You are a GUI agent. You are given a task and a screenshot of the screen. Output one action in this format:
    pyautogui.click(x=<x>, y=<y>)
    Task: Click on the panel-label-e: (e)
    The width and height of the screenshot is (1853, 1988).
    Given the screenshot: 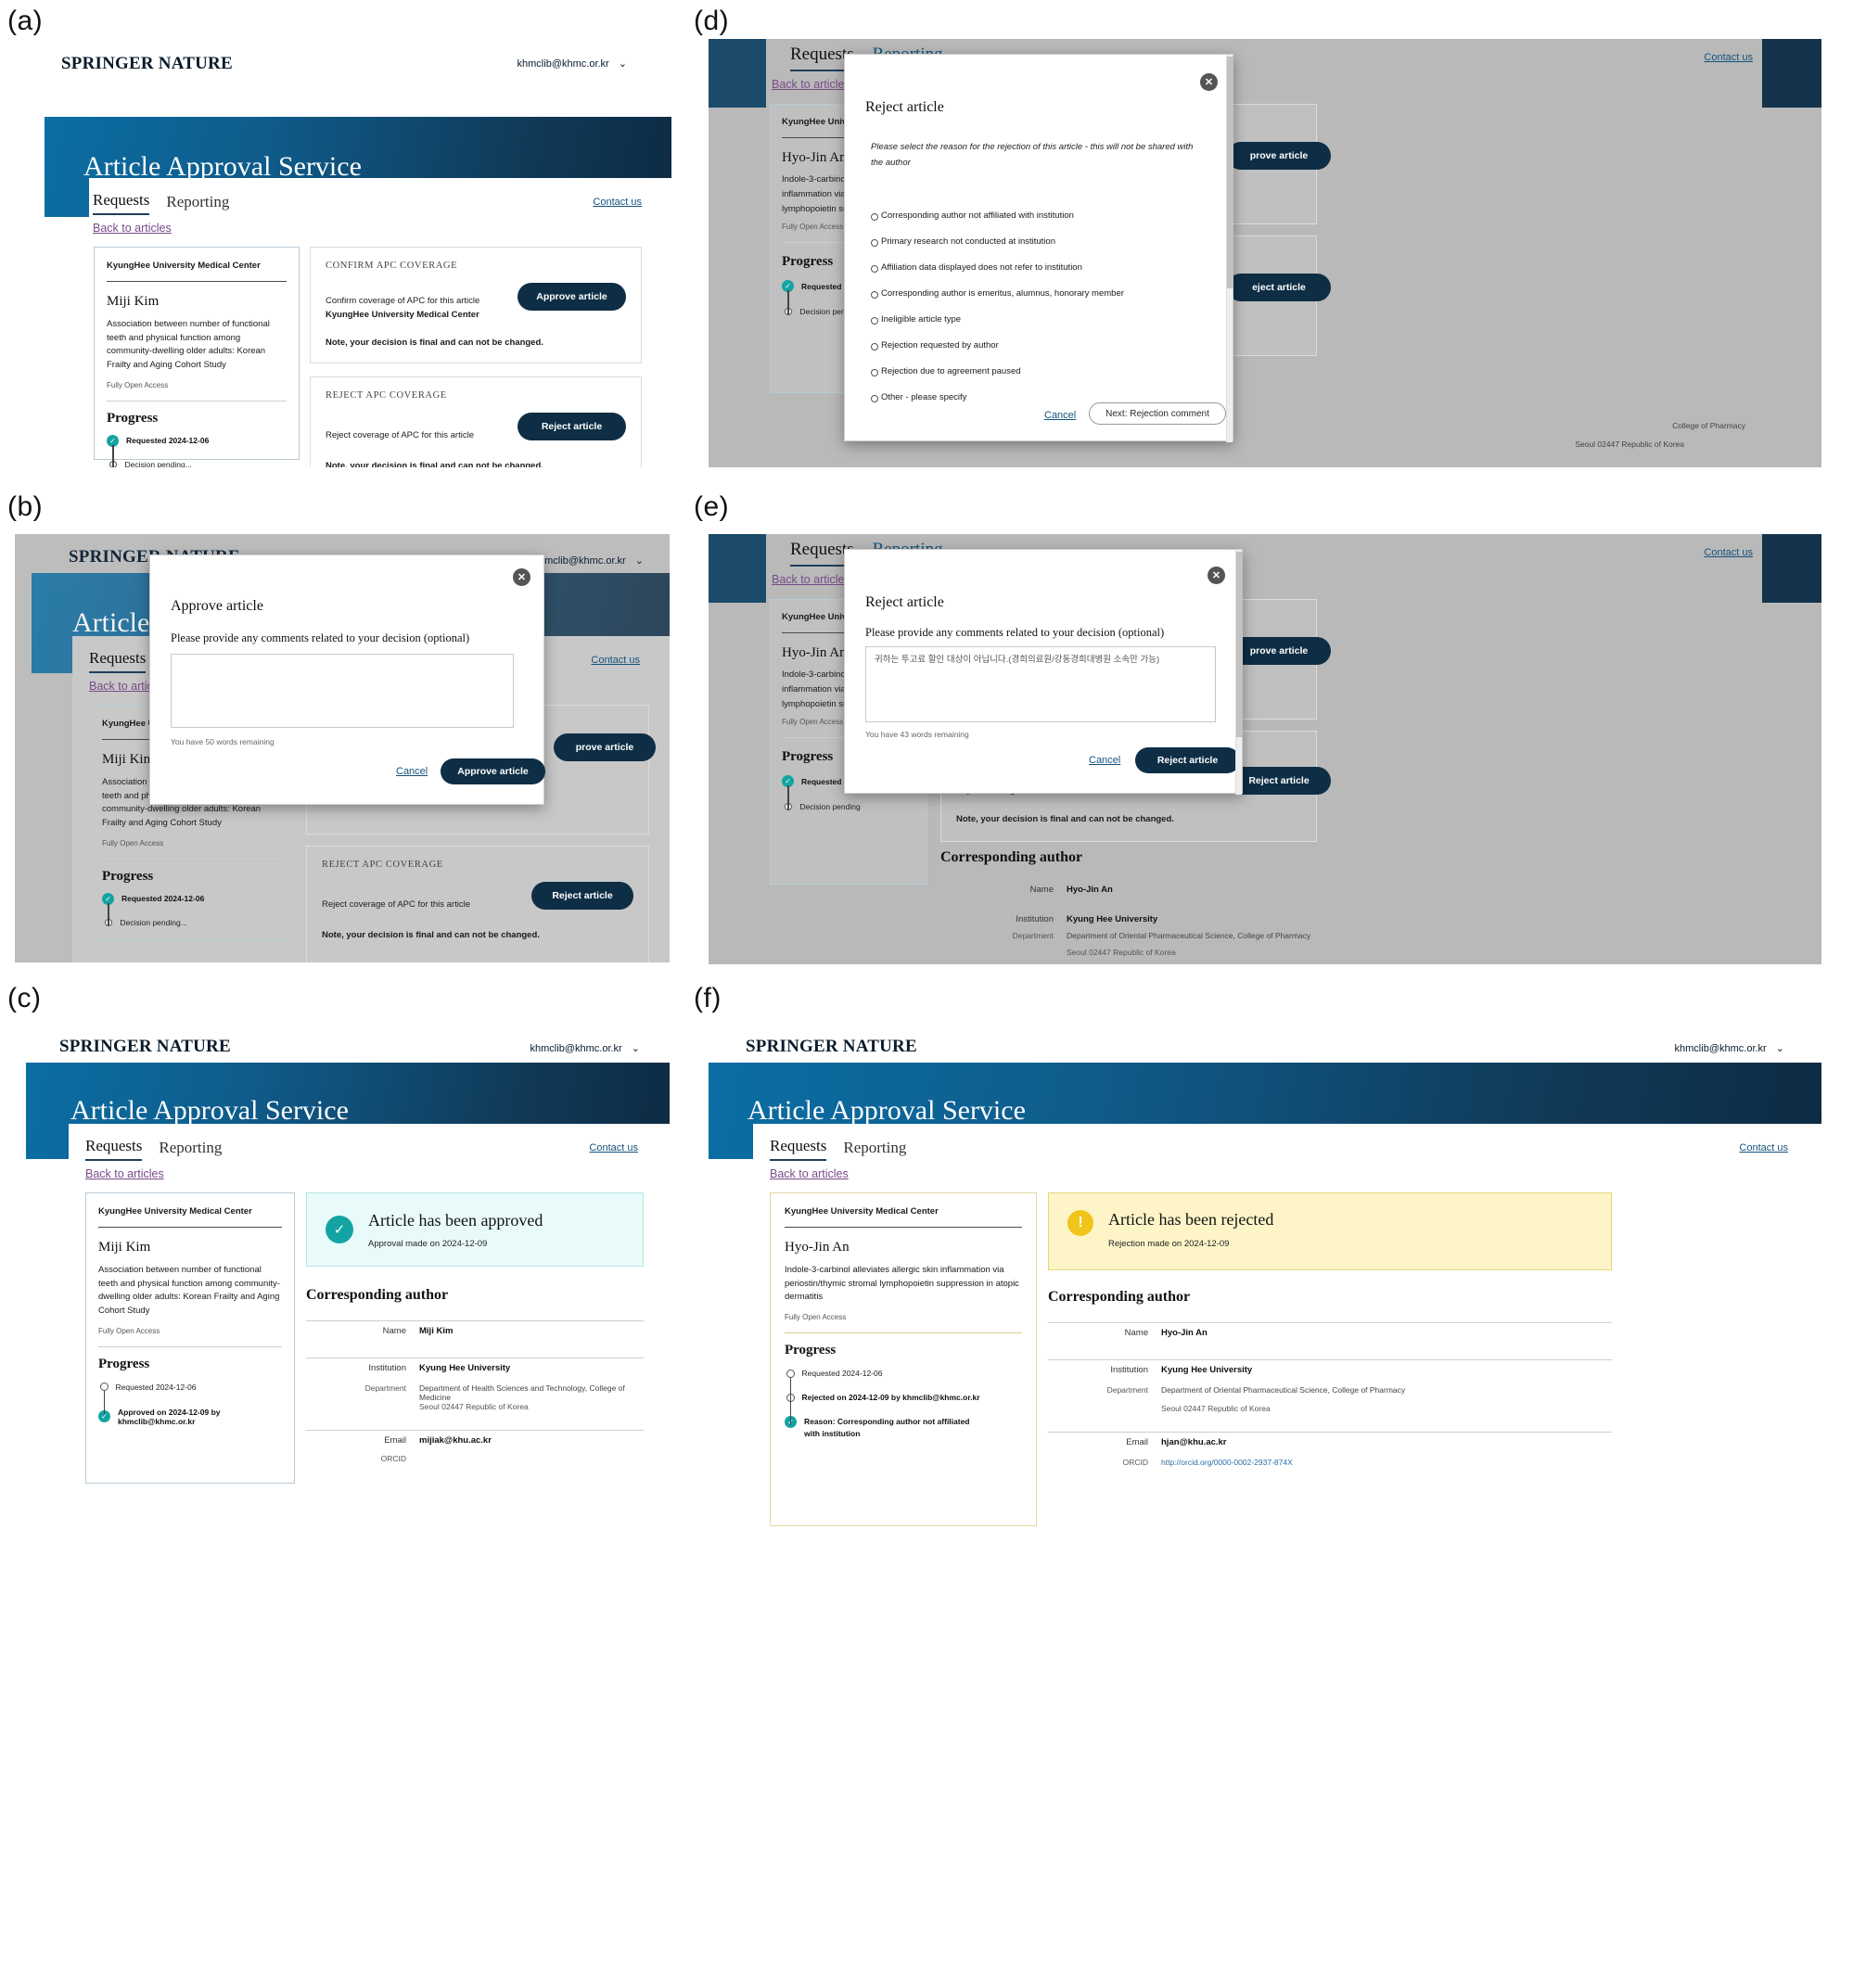 What is the action you would take?
    pyautogui.click(x=712, y=506)
    